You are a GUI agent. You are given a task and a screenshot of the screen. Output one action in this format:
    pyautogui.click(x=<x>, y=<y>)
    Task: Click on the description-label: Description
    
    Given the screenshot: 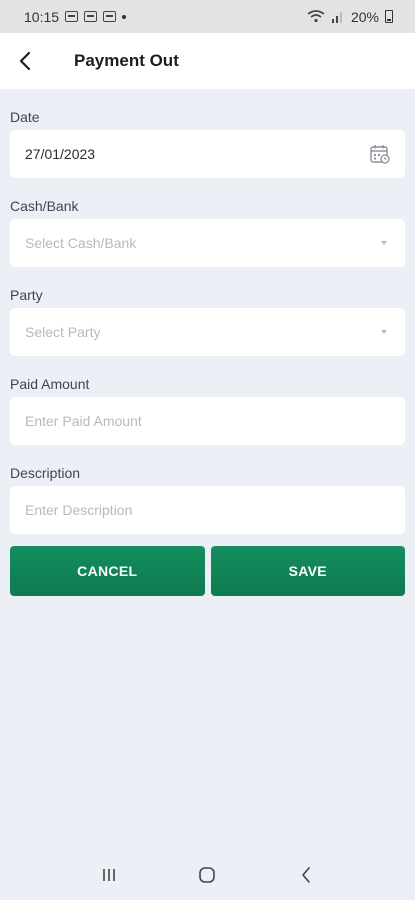 What is the action you would take?
    pyautogui.click(x=45, y=473)
    